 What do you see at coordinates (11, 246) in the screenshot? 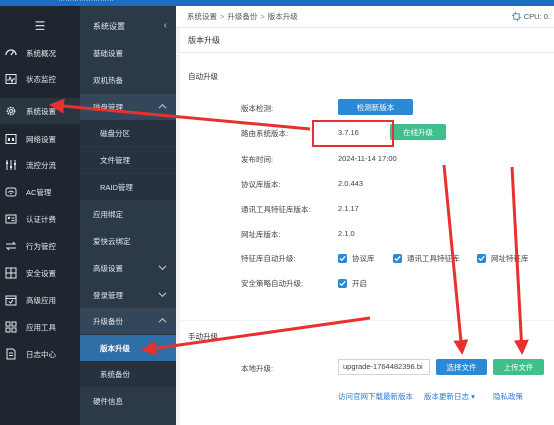
I see `exchange-icon` at bounding box center [11, 246].